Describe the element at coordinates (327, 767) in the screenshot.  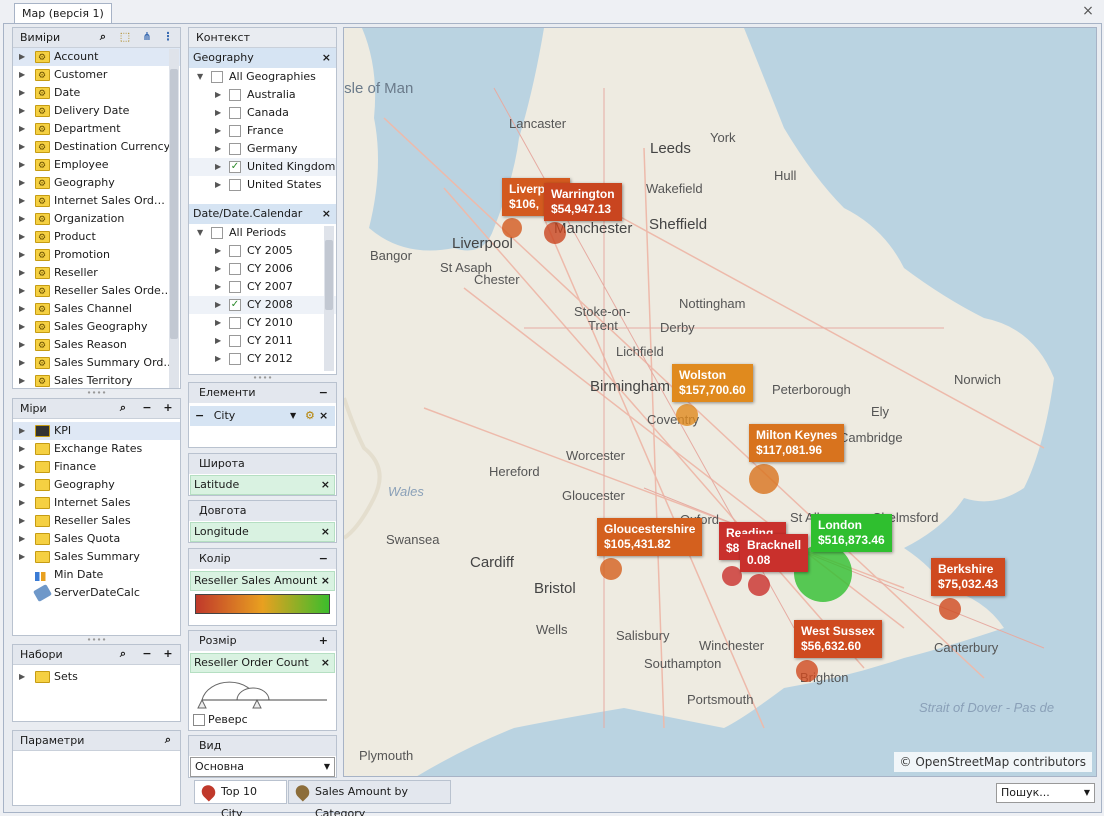
I see `chevron-down-icon: ▼` at that location.